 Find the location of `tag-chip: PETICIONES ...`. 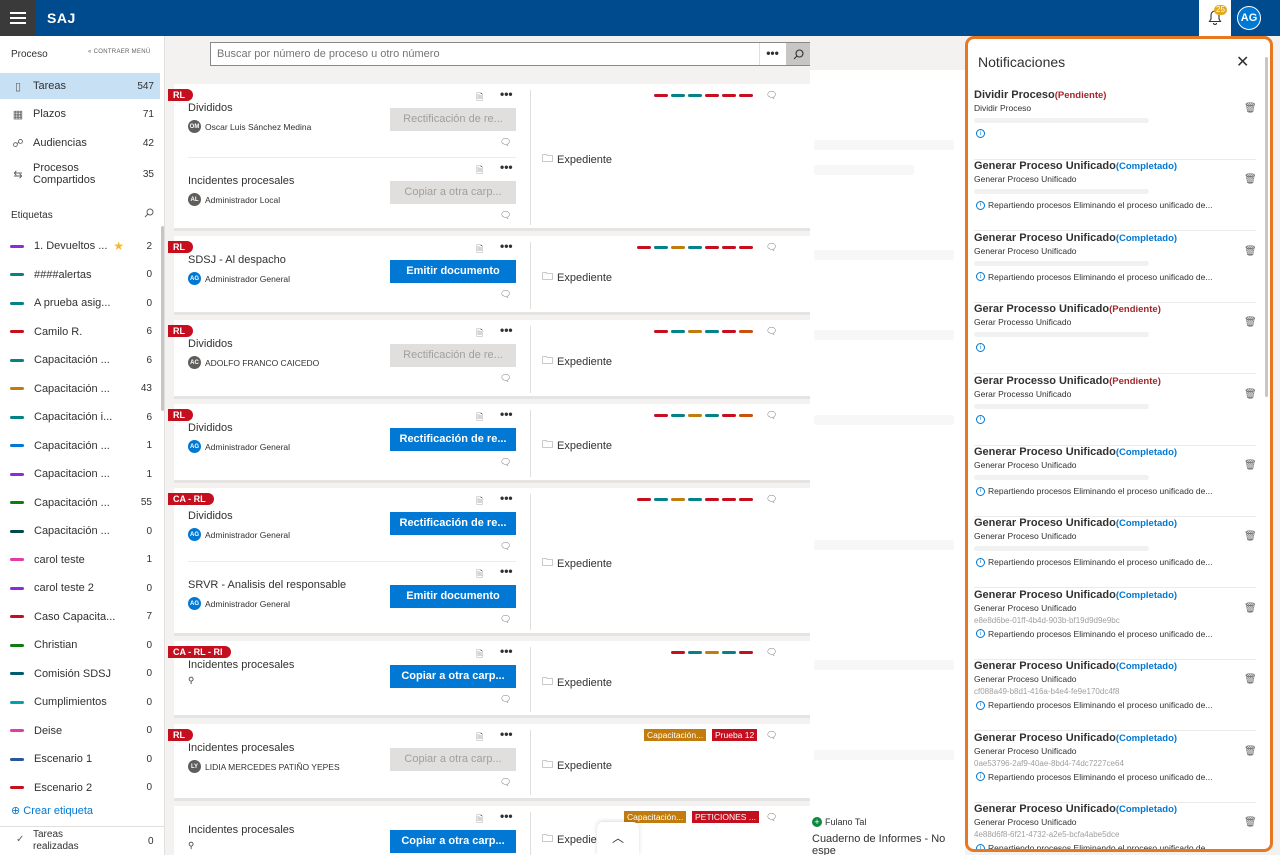

tag-chip: PETICIONES ... is located at coordinates (725, 817).